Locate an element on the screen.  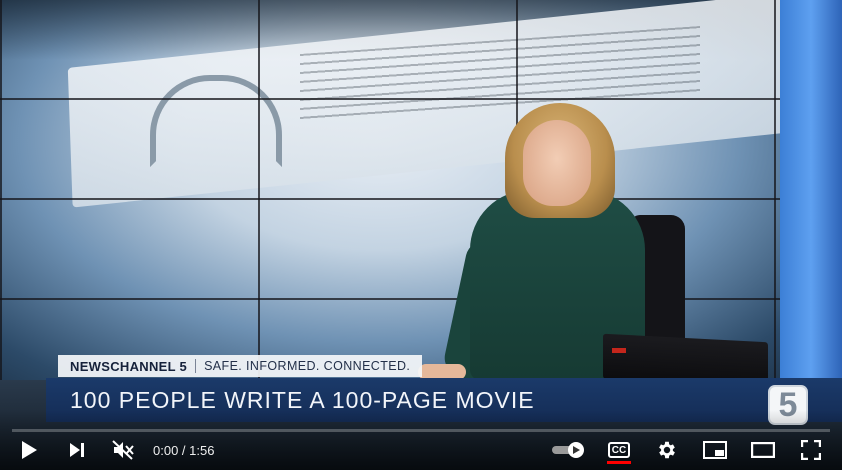
mute-button is located at coordinates (123, 450).